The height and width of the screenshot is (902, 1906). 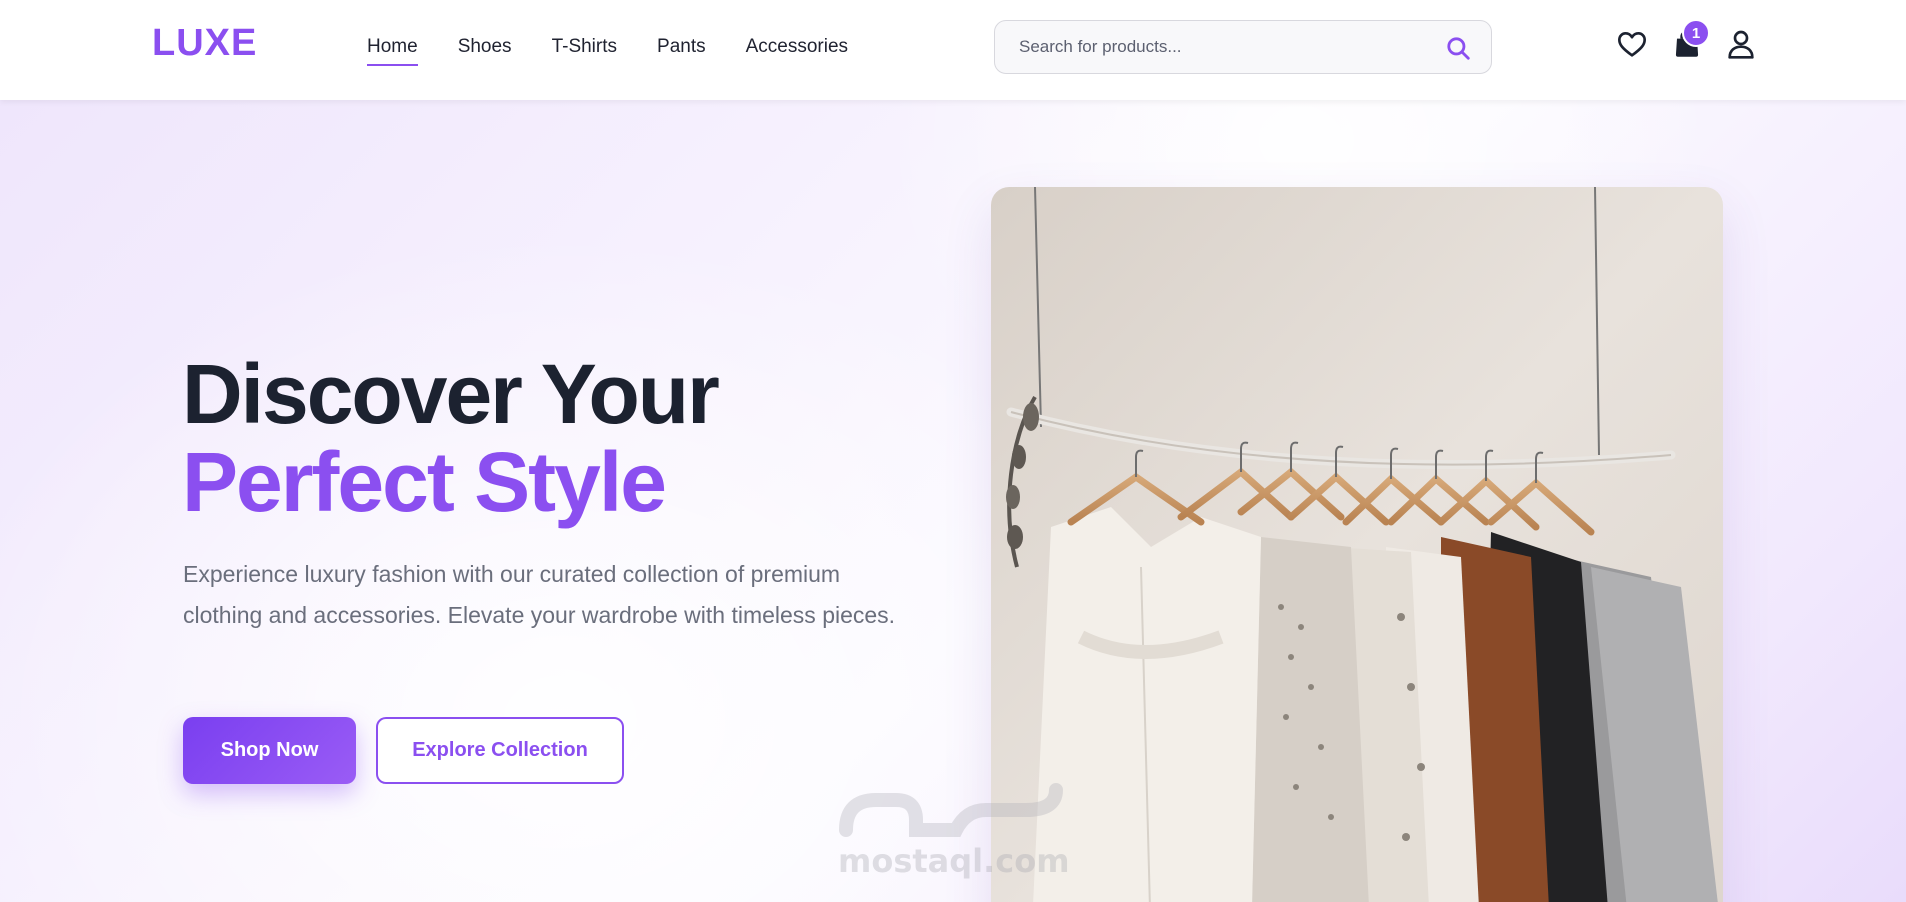 I want to click on search-bar, so click(x=1243, y=47).